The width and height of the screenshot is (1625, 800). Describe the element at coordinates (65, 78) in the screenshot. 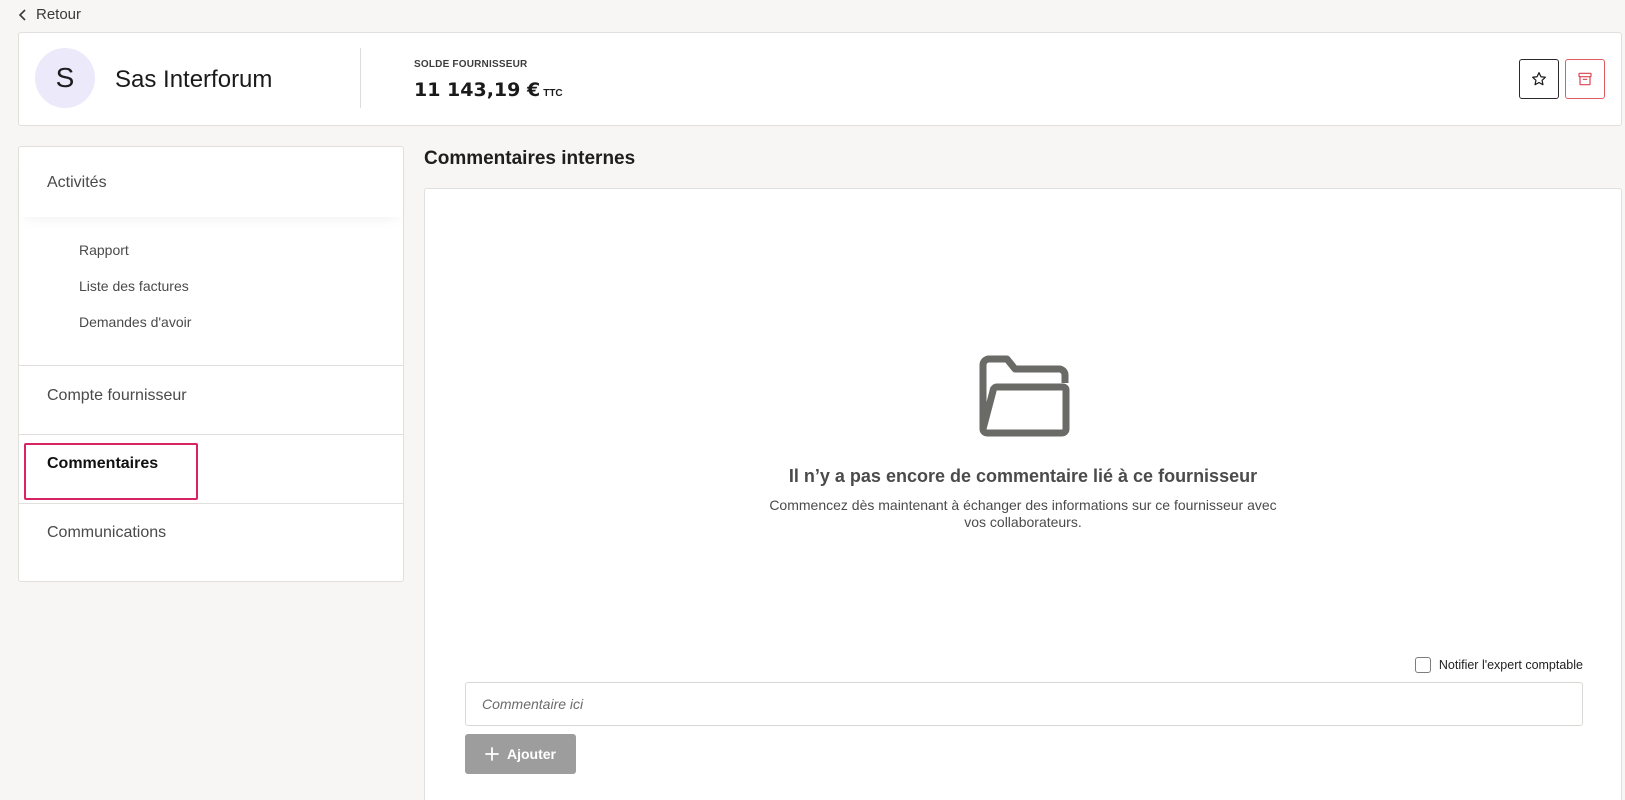

I see `avatar: S` at that location.